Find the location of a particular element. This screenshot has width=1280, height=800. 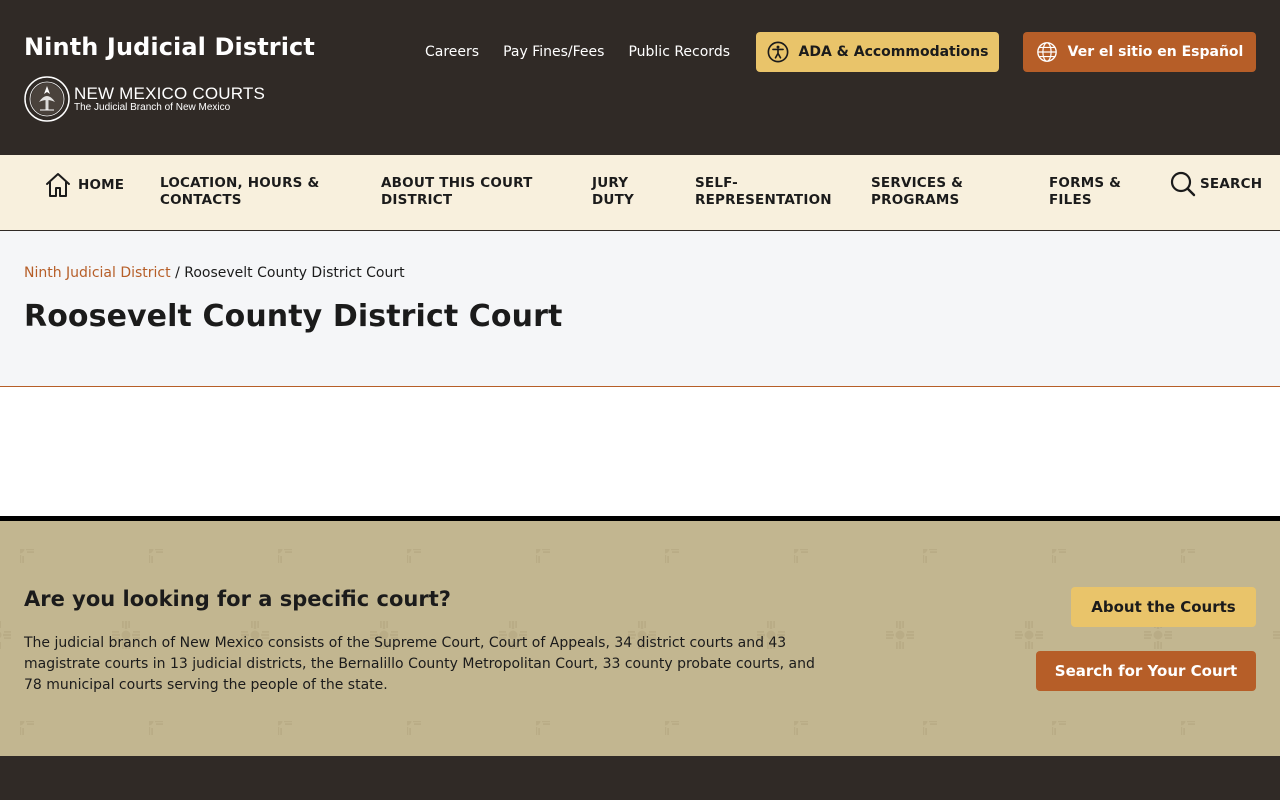

nav-jury-duty: JURY DUTY is located at coordinates (613, 192).